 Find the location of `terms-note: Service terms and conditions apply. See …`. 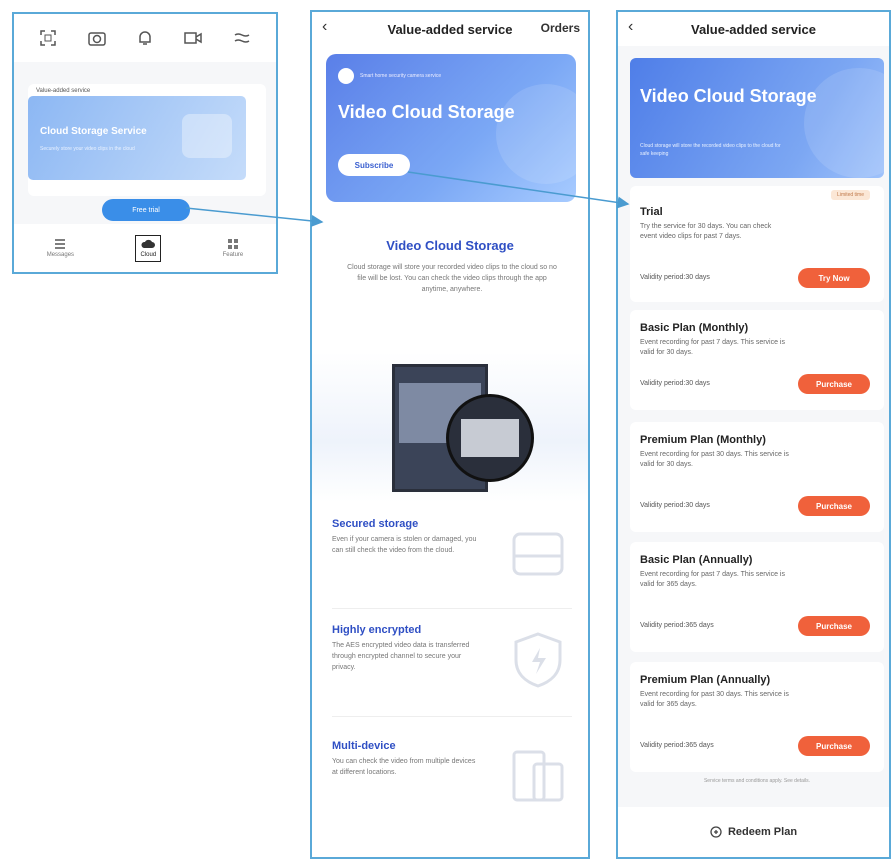

terms-note: Service terms and conditions apply. See … is located at coordinates (757, 781).